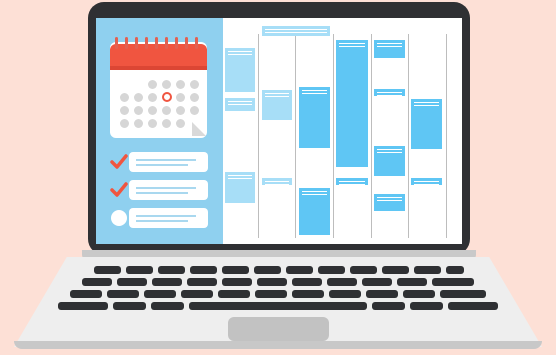 This screenshot has height=355, width=556. I want to click on spacebar-key, so click(278, 306).